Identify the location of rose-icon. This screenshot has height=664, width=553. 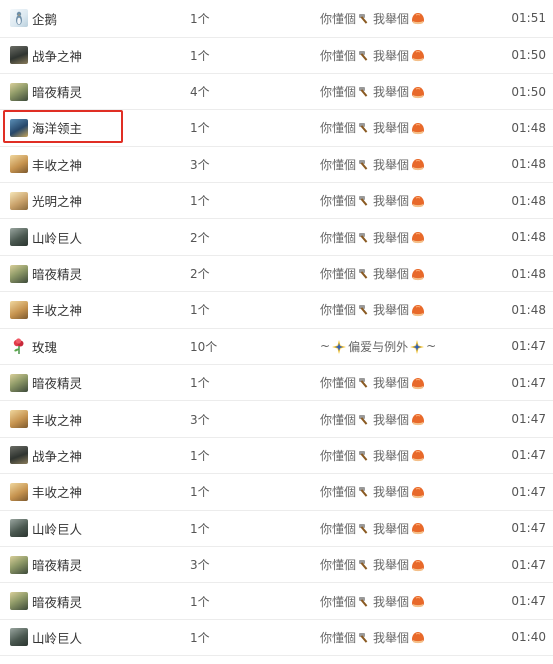
(19, 346).